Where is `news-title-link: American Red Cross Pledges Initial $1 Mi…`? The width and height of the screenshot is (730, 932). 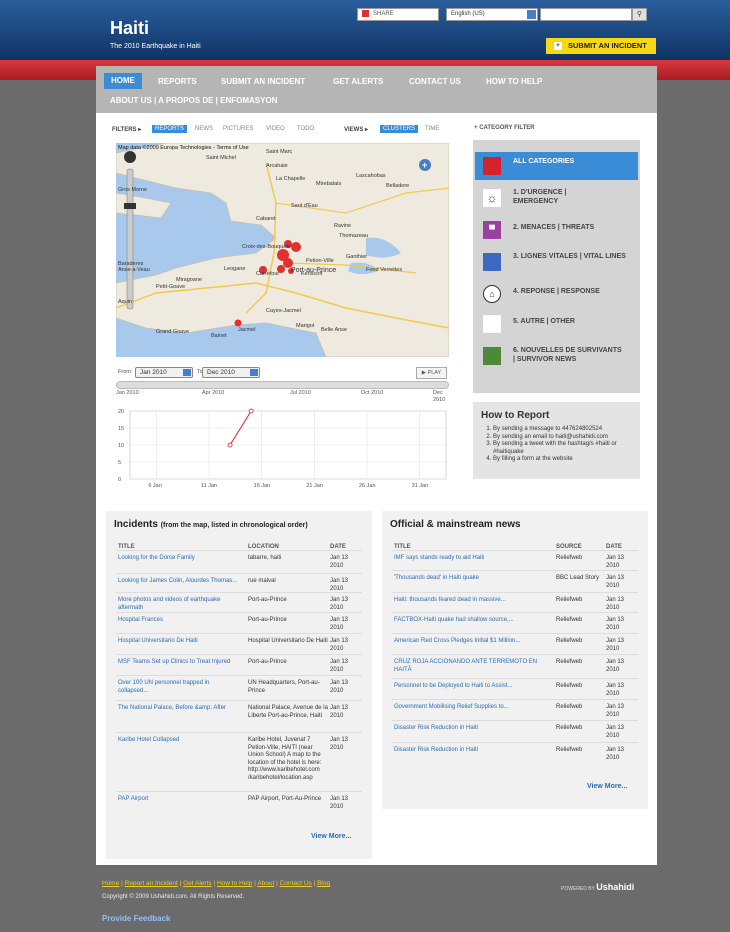
news-title-link: American Red Cross Pledges Initial $1 Mi… is located at coordinates (473, 642).